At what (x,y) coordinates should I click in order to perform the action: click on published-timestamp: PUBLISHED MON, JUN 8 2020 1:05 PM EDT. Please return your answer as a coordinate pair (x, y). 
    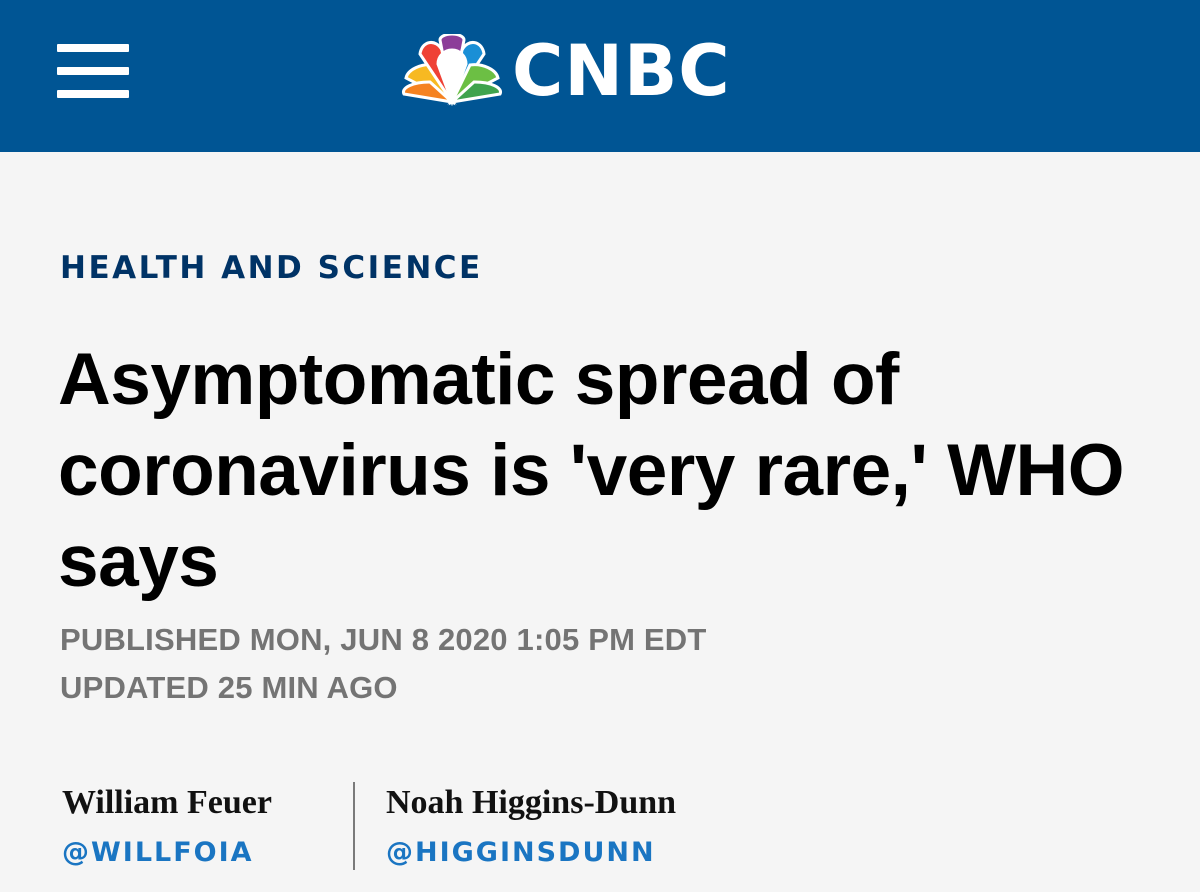
    Looking at the image, I should click on (383, 639).